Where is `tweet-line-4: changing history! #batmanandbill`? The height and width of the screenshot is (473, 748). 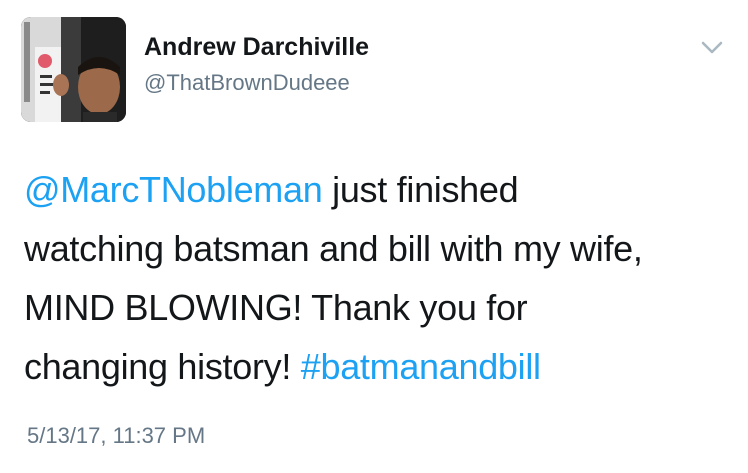 tweet-line-4: changing history! #batmanandbill is located at coordinates (379, 366).